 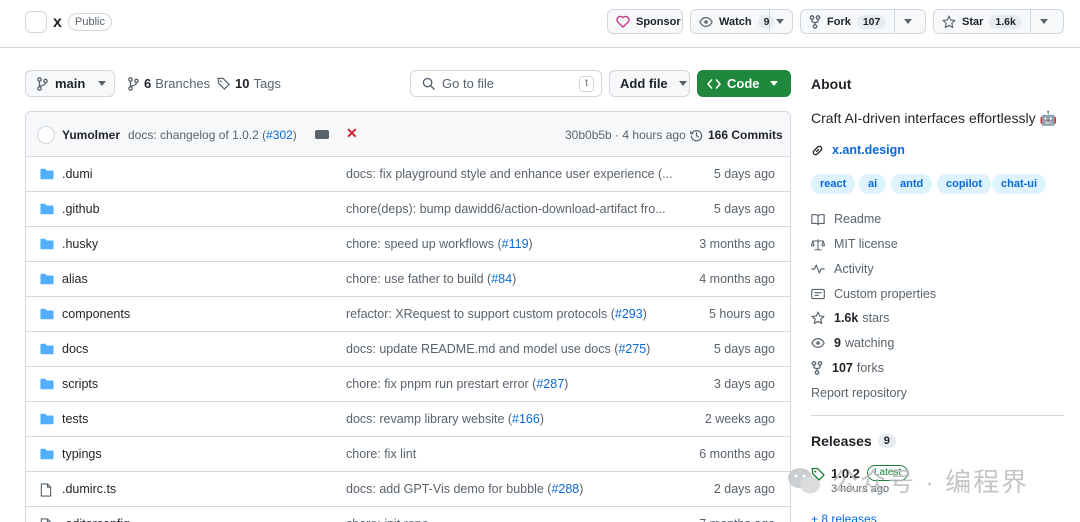 What do you see at coordinates (70, 83) in the screenshot?
I see `branch-selector: main` at bounding box center [70, 83].